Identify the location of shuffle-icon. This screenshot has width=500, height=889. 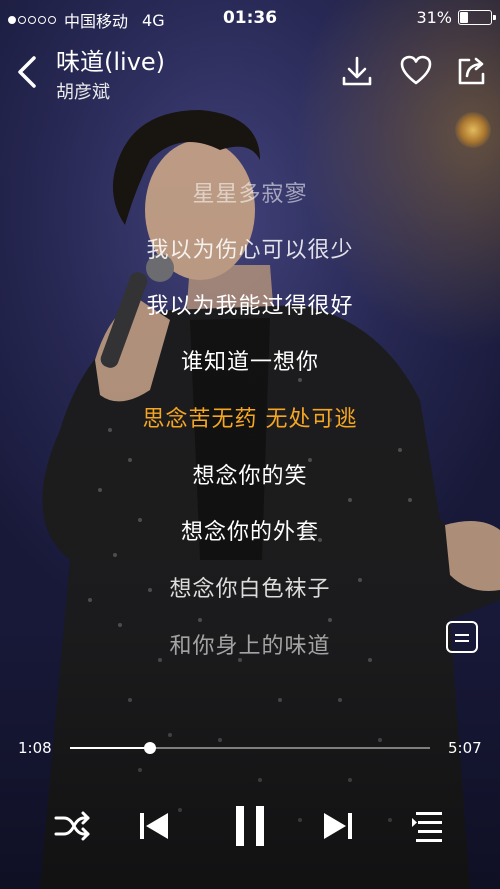
(72, 826).